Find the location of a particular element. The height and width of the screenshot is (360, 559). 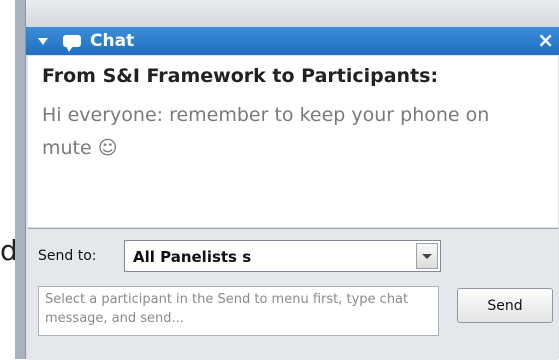

send-to-selected-value: All Panelists s is located at coordinates (192, 257).